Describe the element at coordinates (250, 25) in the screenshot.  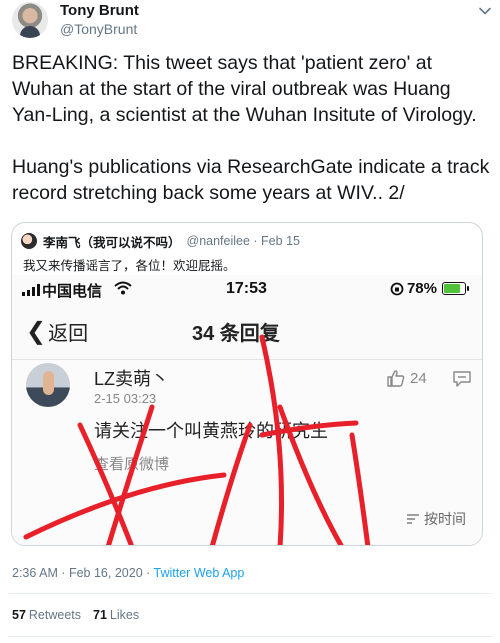
I see `tweet-header: Tony Brunt @TonyBrunt` at that location.